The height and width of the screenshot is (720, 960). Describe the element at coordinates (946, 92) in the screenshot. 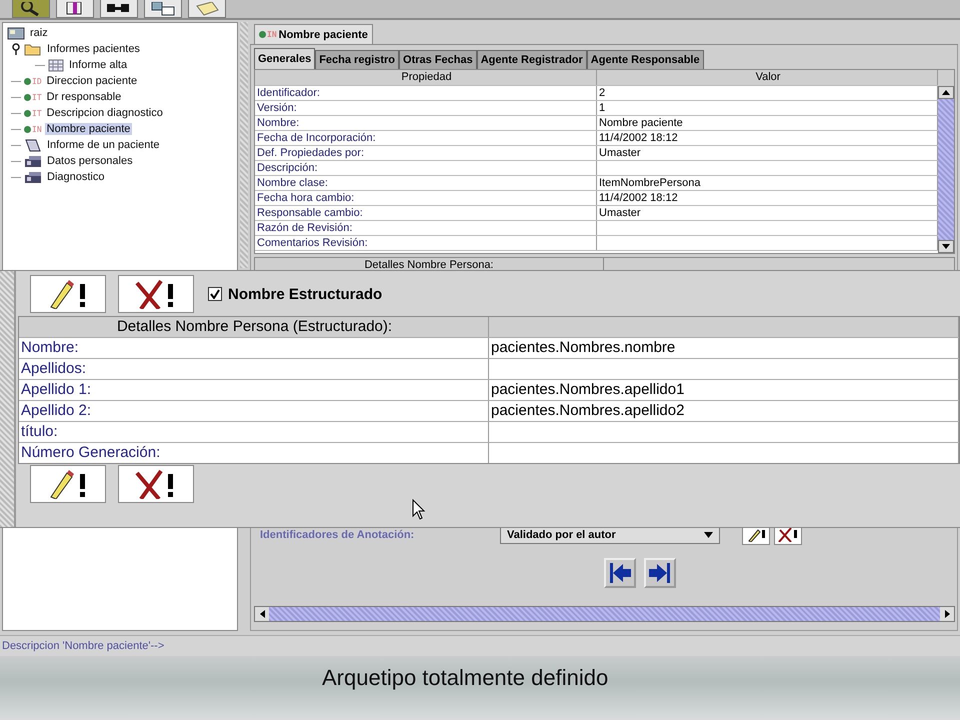

I see `up-arrow-icon` at that location.